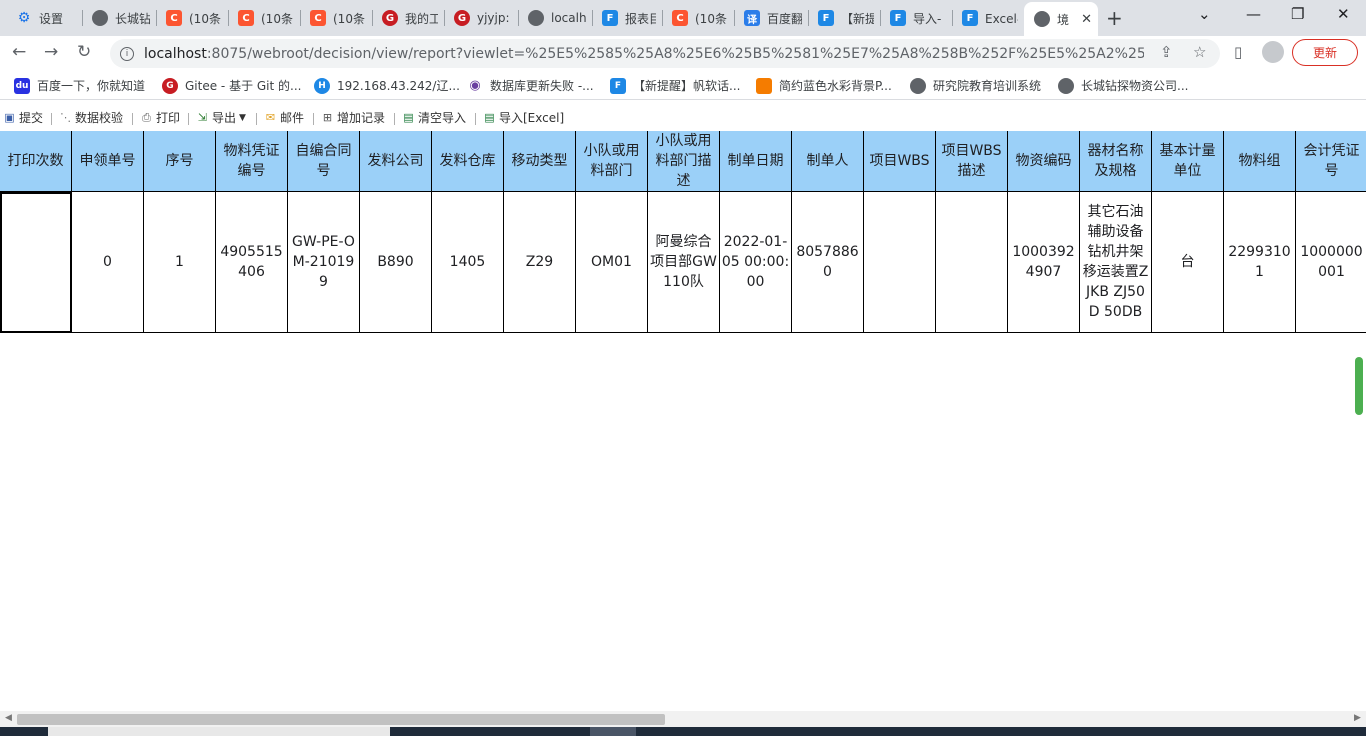 This screenshot has height=736, width=1366. What do you see at coordinates (927, 18) in the screenshot?
I see `tab-label: 导入-` at bounding box center [927, 18].